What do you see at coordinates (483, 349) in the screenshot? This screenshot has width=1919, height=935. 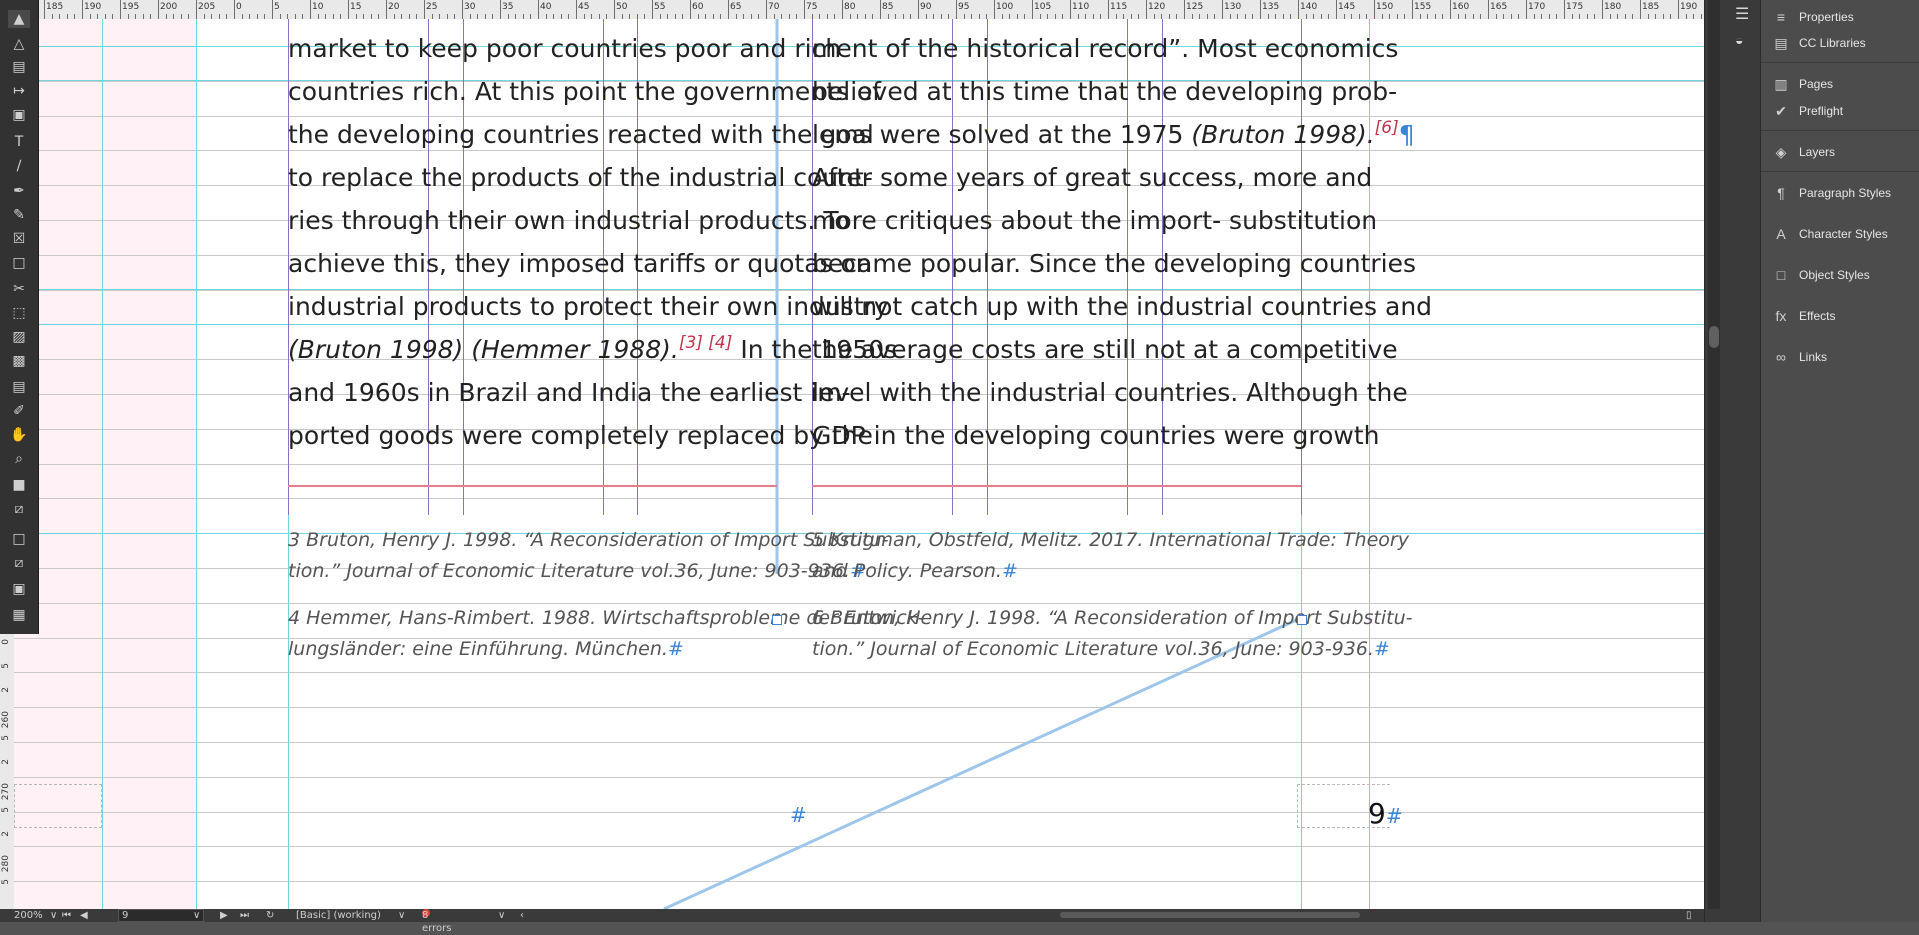 I see `citation-text: (Bruton 1998) (Hemmer 1988).` at bounding box center [483, 349].